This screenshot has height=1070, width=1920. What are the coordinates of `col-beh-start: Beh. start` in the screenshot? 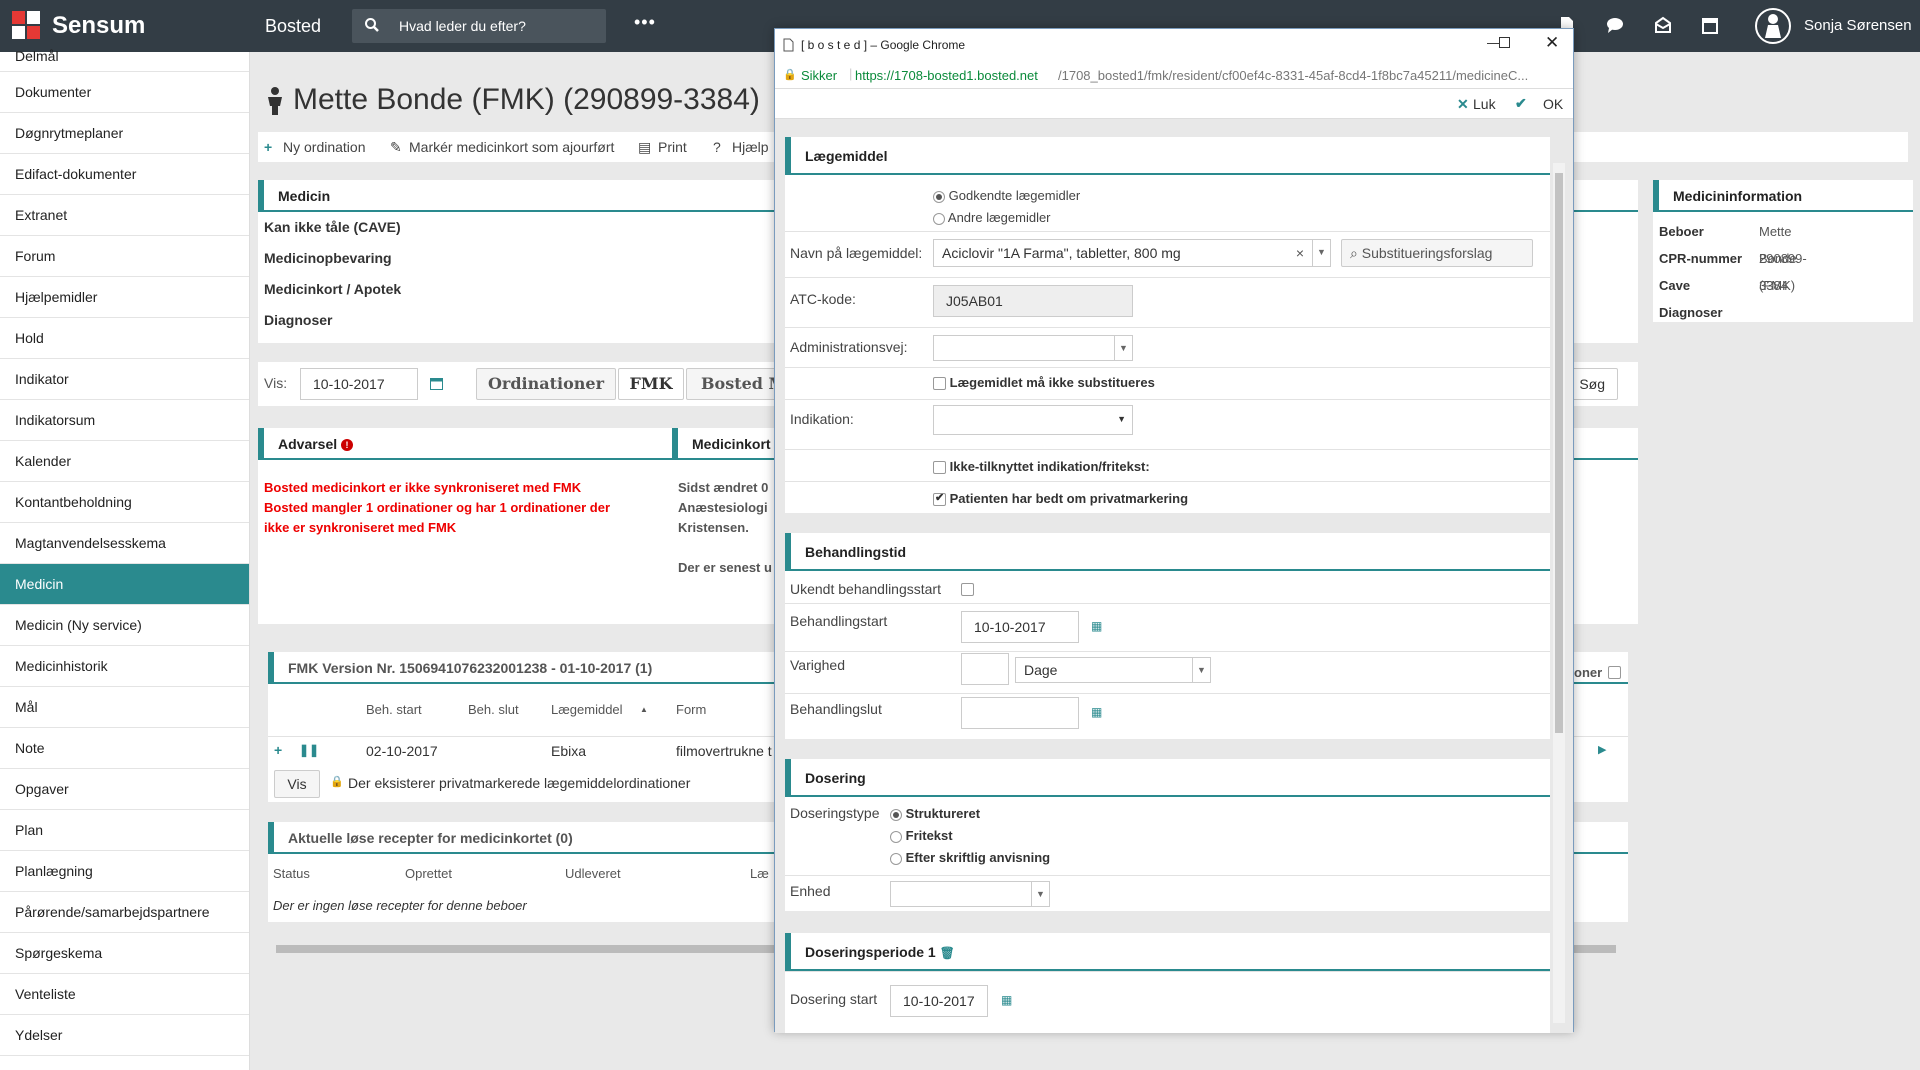 It's located at (394, 709).